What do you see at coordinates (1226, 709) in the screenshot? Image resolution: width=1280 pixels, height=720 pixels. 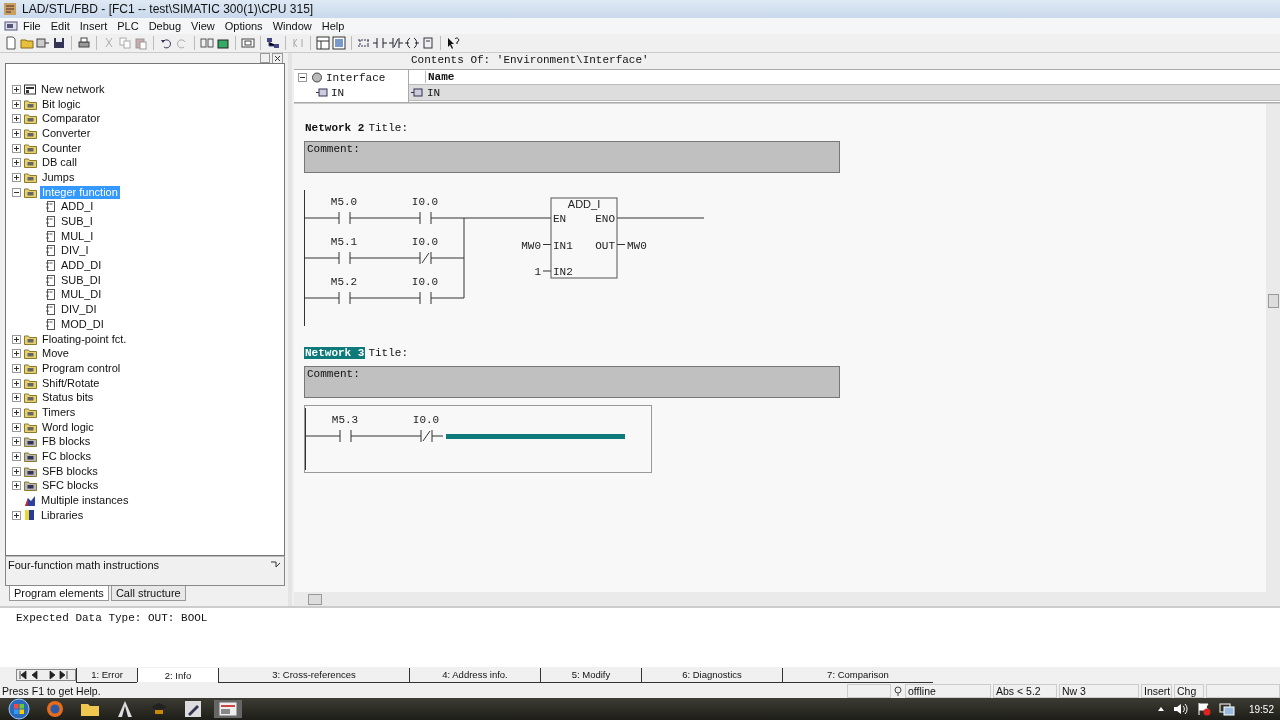 I see `network-status-icon` at bounding box center [1226, 709].